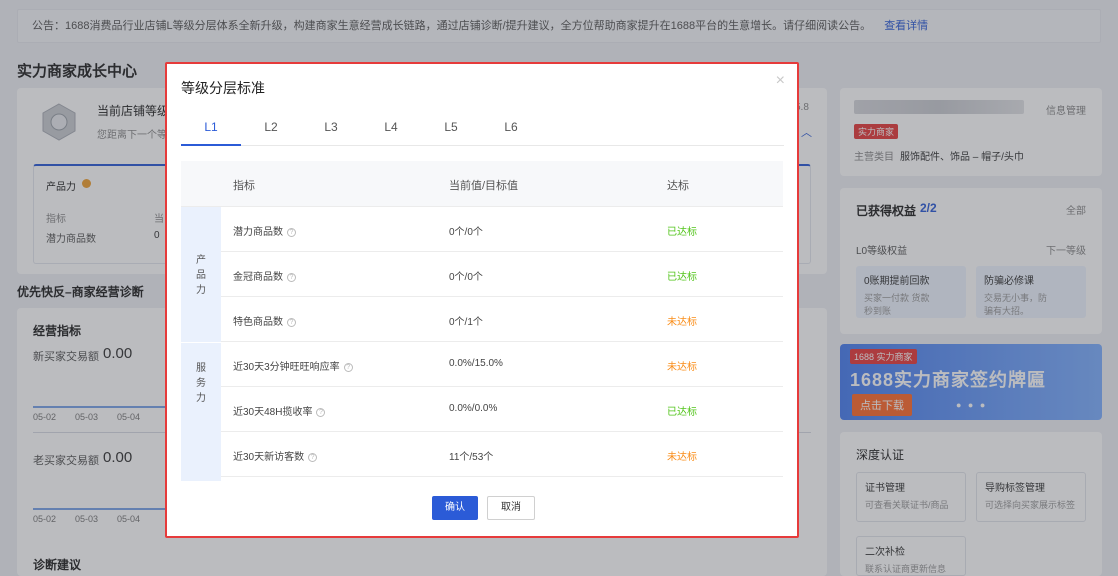 The width and height of the screenshot is (1118, 576). I want to click on column-header-value: 当前值/目标值, so click(484, 186).